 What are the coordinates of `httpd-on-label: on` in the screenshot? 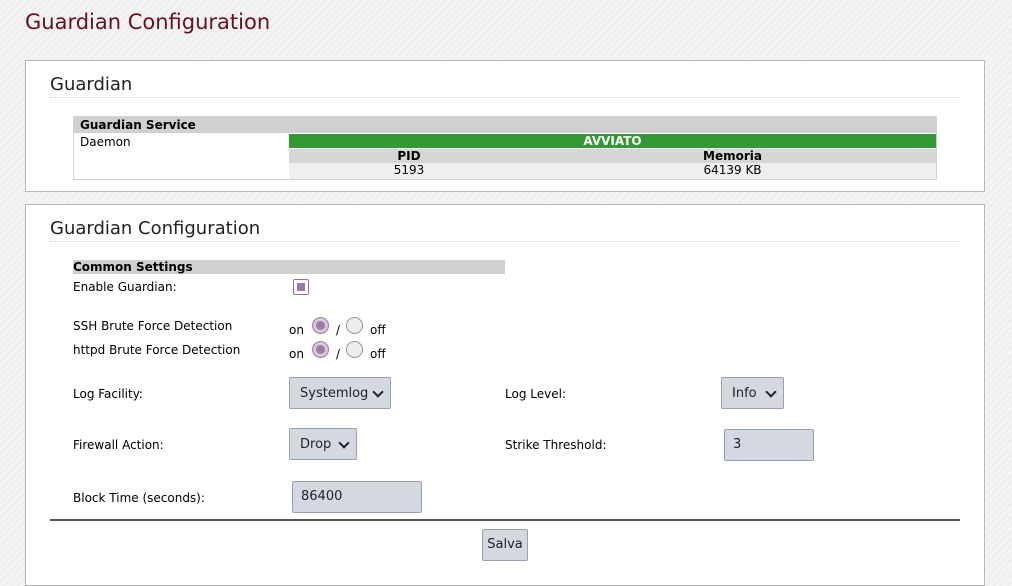 It's located at (296, 354).